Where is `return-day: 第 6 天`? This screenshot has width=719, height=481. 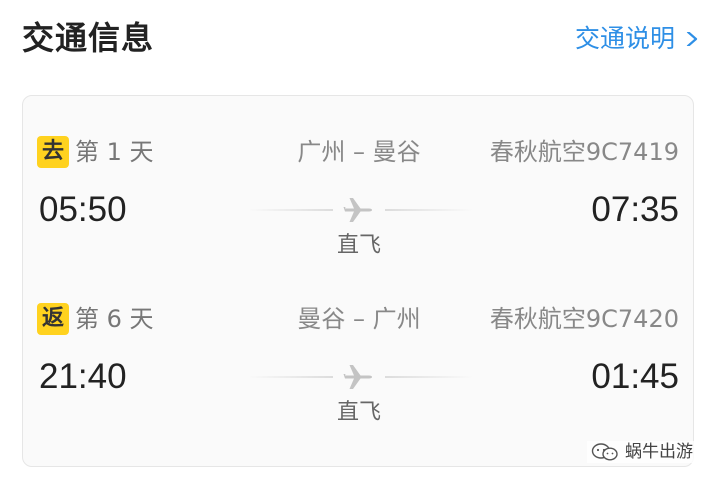 return-day: 第 6 天 is located at coordinates (114, 319).